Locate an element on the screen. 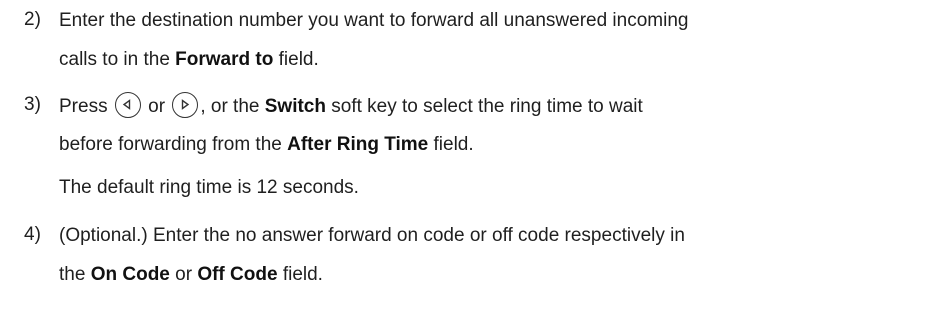  step-note: The default ring time is 12 seconds. is located at coordinates (209, 187).